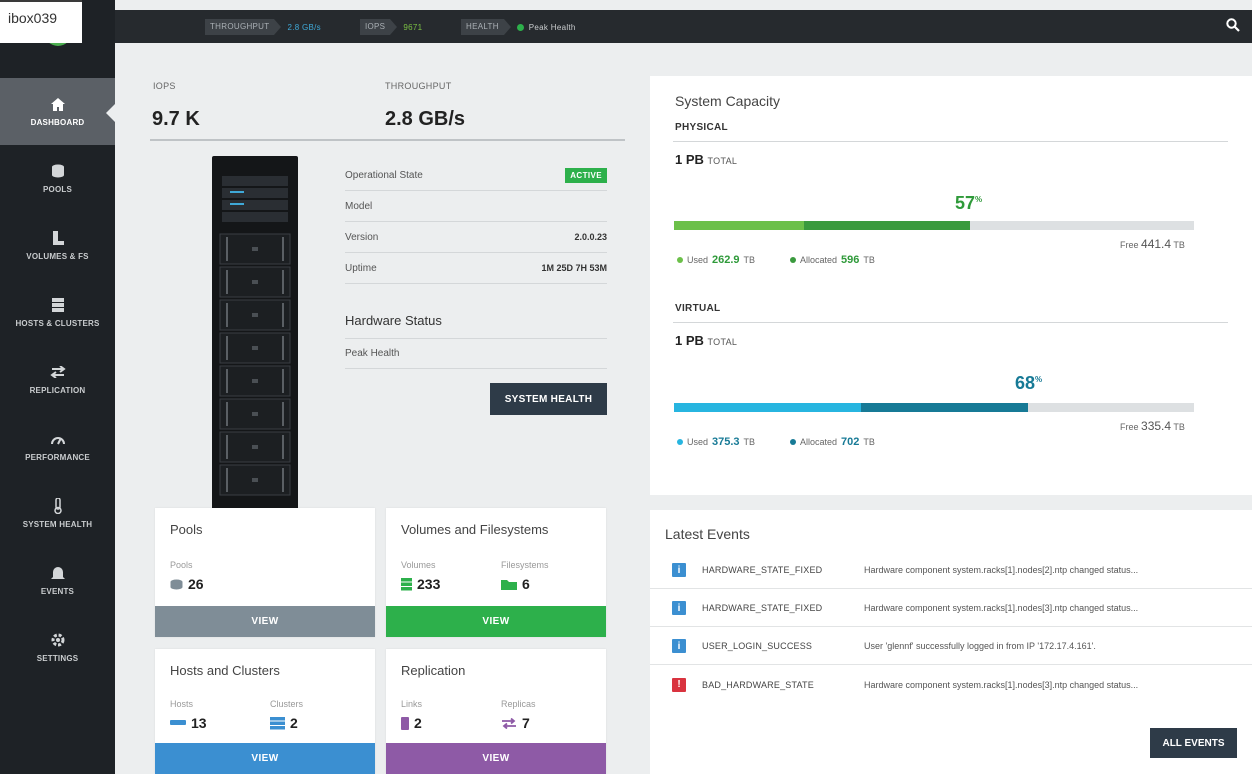  Describe the element at coordinates (361, 268) in the screenshot. I see `uptime-label: Uptime` at that location.